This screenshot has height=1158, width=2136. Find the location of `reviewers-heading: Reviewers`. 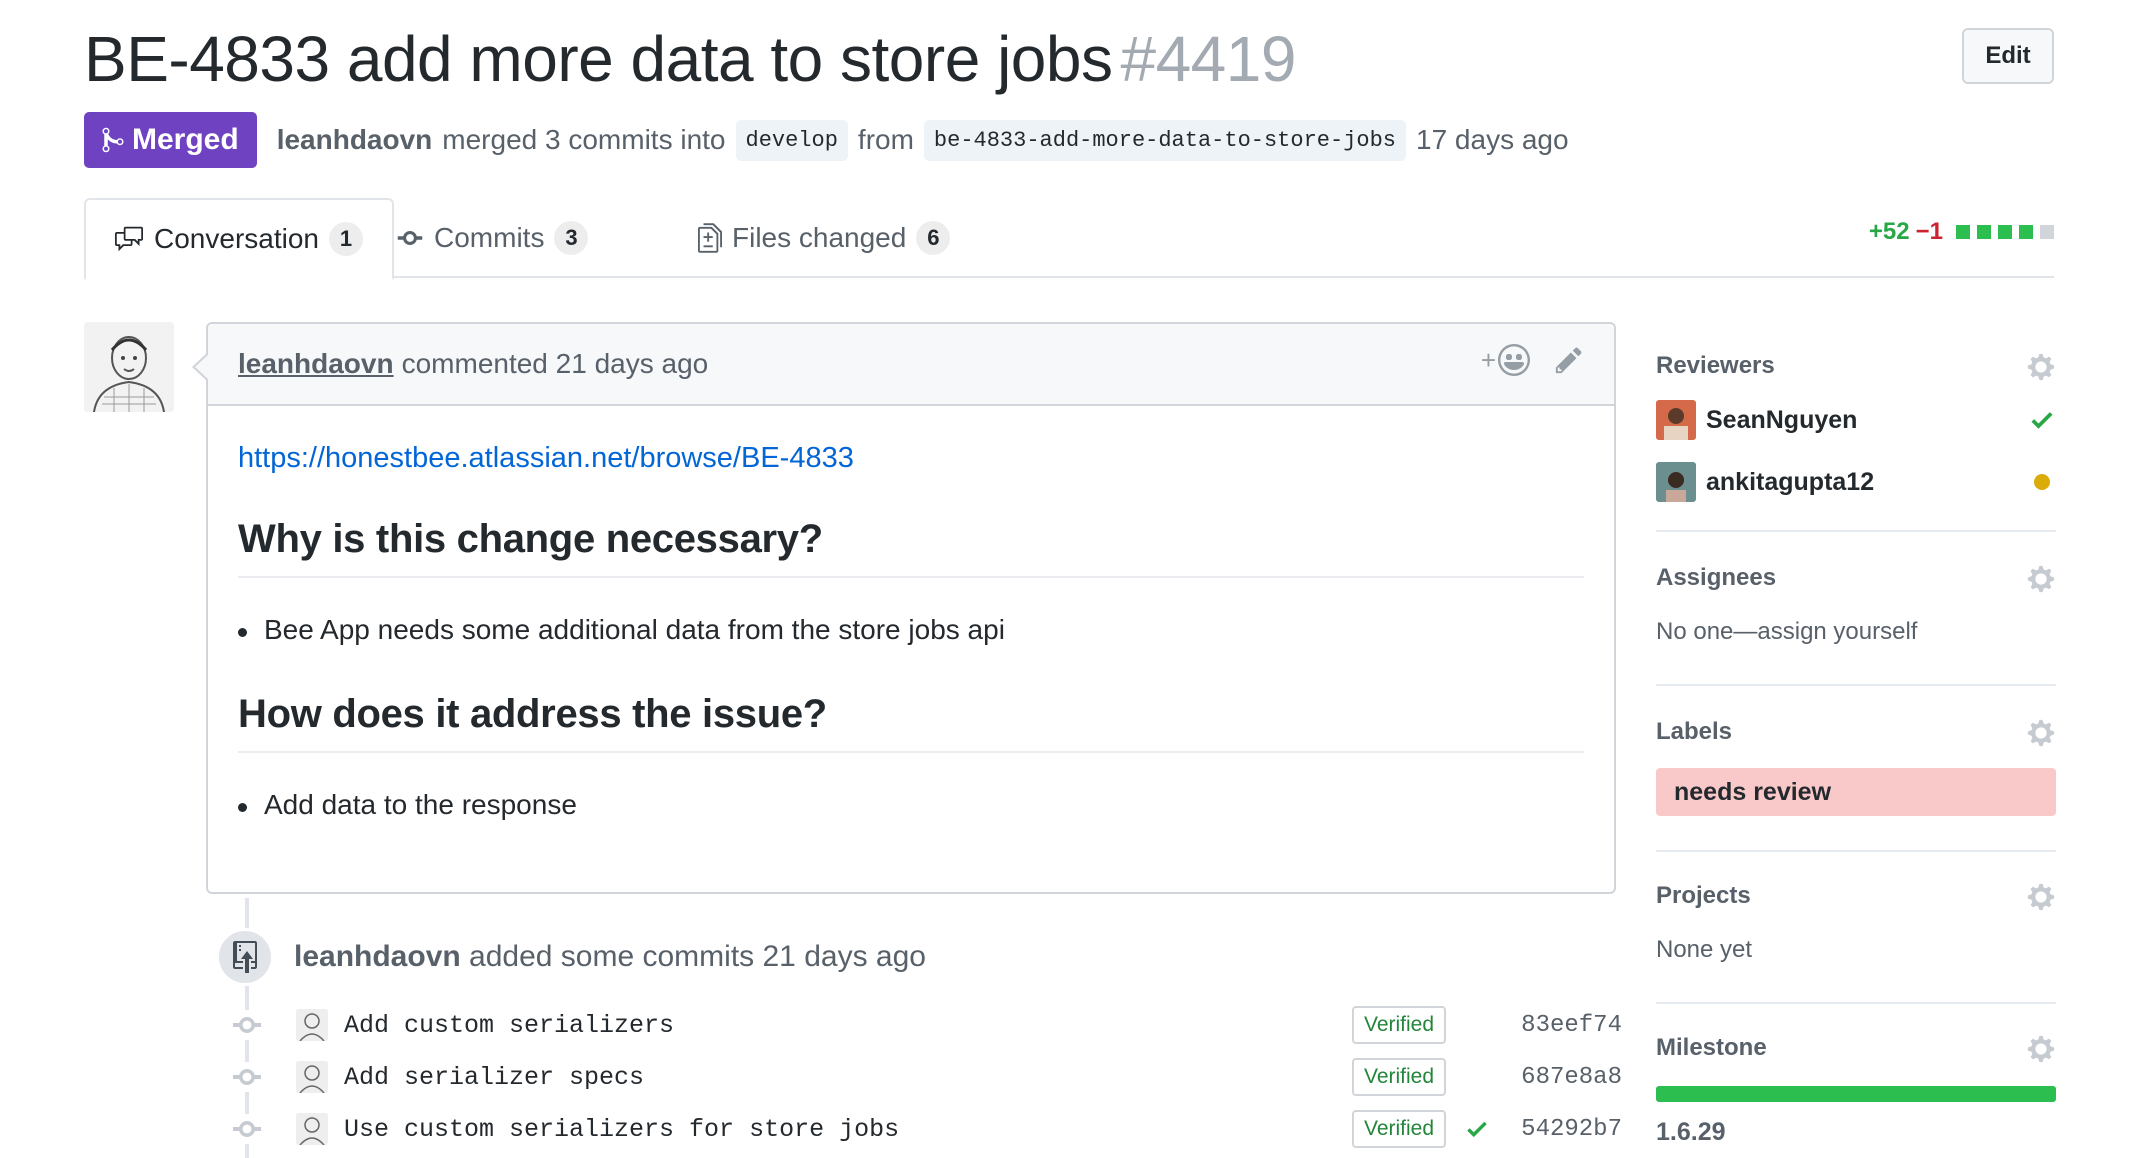

reviewers-heading: Reviewers is located at coordinates (1856, 366).